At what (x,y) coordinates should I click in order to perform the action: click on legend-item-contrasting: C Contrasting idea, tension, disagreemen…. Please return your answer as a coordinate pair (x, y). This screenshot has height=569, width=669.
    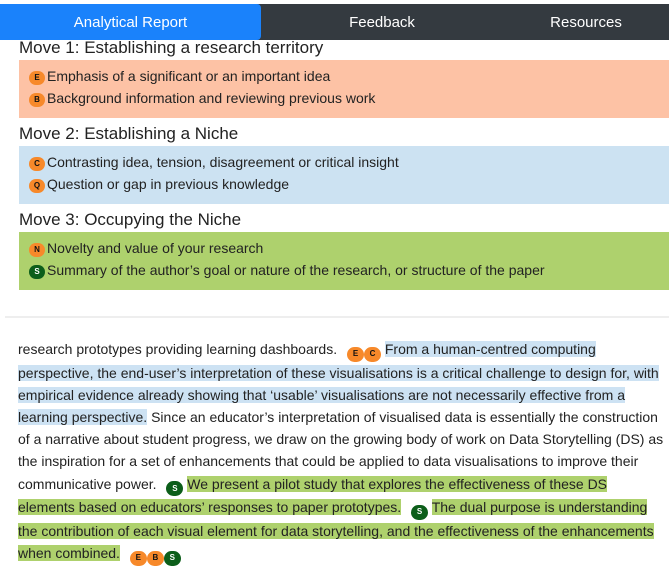
    Looking at the image, I should click on (349, 162).